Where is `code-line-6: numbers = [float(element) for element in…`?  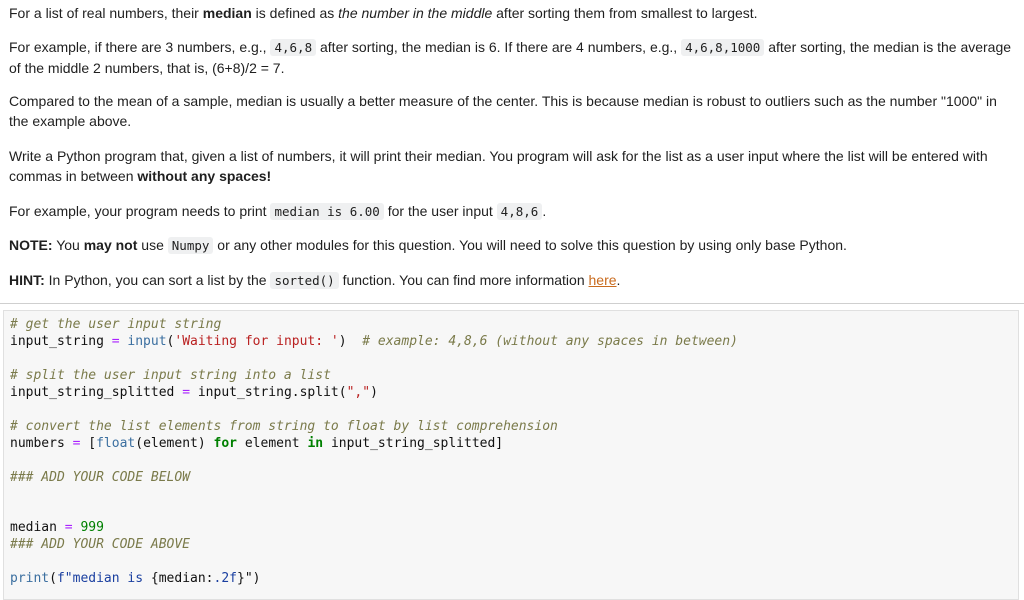 code-line-6: numbers = [float(element) for element in… is located at coordinates (257, 443).